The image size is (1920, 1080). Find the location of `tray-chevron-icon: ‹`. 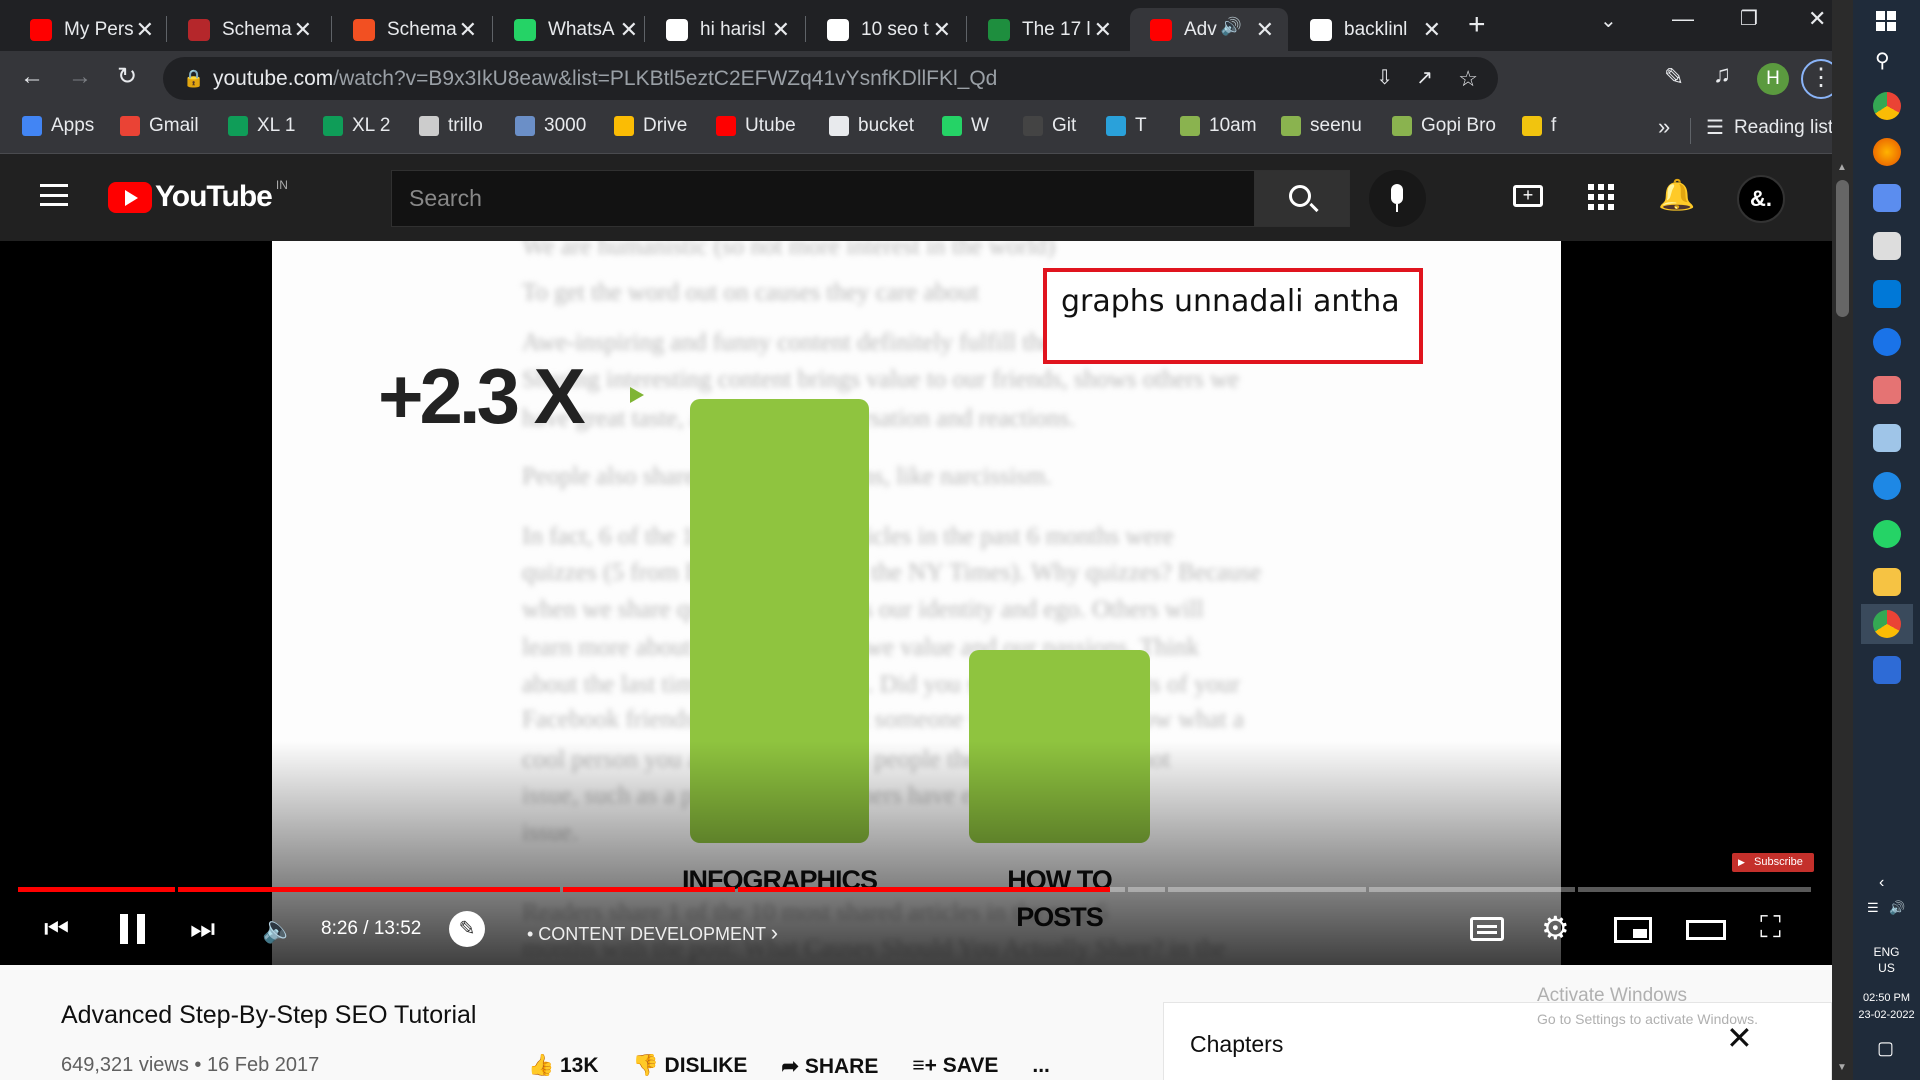

tray-chevron-icon: ‹ is located at coordinates (1881, 883).